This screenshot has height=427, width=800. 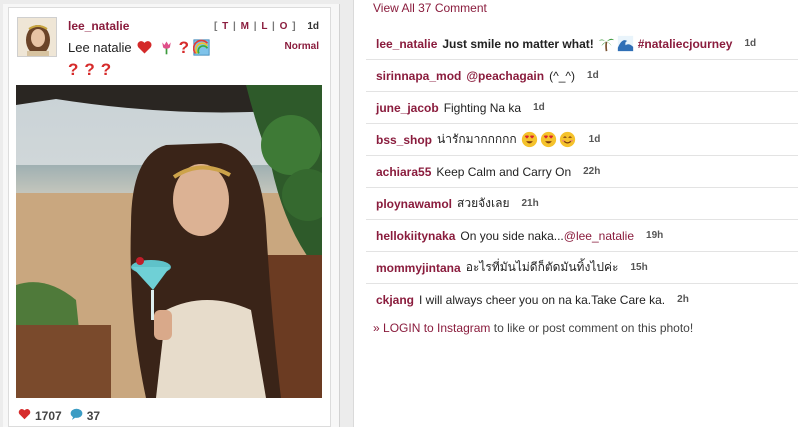 I want to click on login-prompt-text: to like or post comment on this photo!, so click(x=593, y=328).